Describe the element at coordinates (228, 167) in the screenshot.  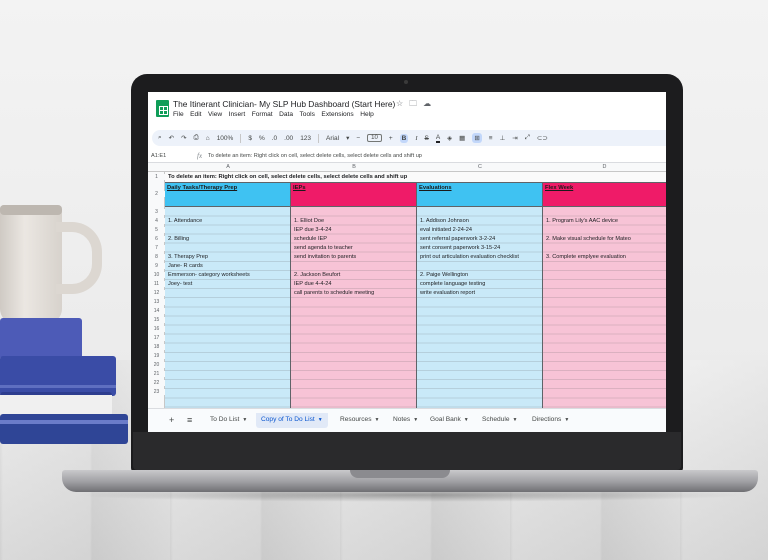
I see `column-header-a: A` at that location.